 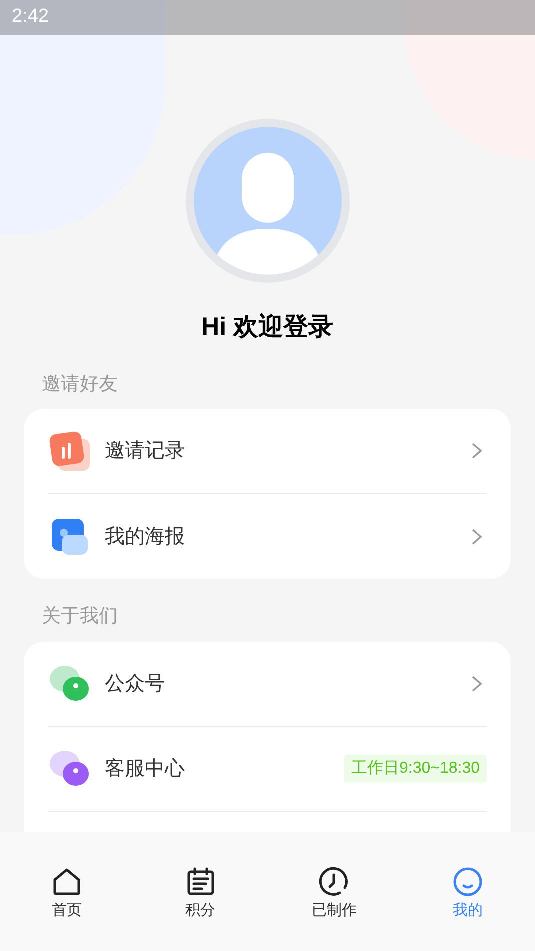 I want to click on menu-item-label: 邀请记录, so click(x=145, y=451).